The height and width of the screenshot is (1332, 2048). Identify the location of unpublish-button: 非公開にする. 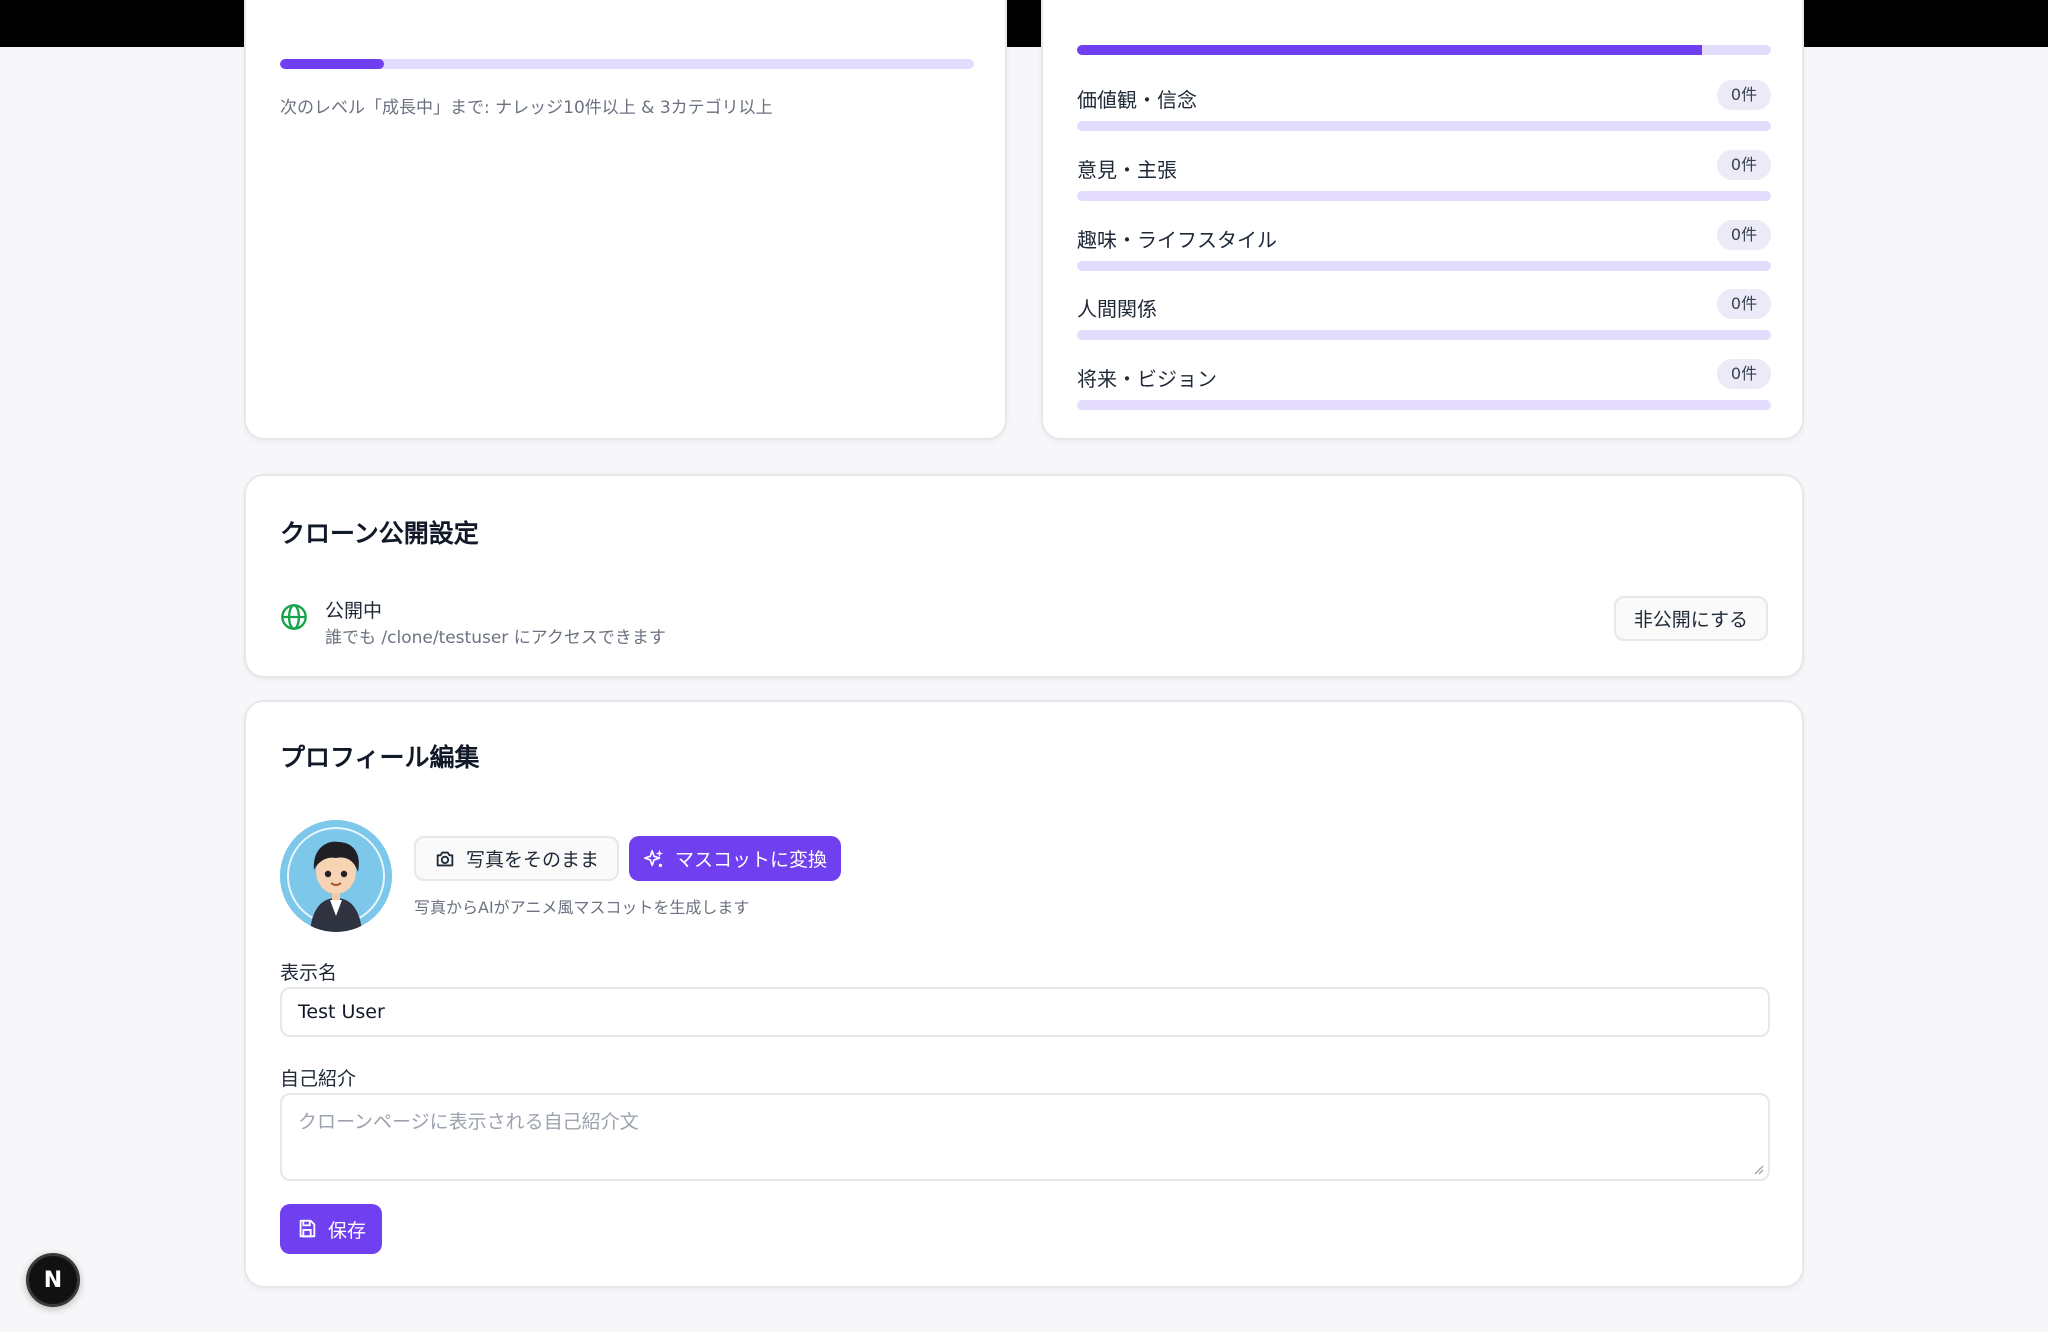
(1690, 618).